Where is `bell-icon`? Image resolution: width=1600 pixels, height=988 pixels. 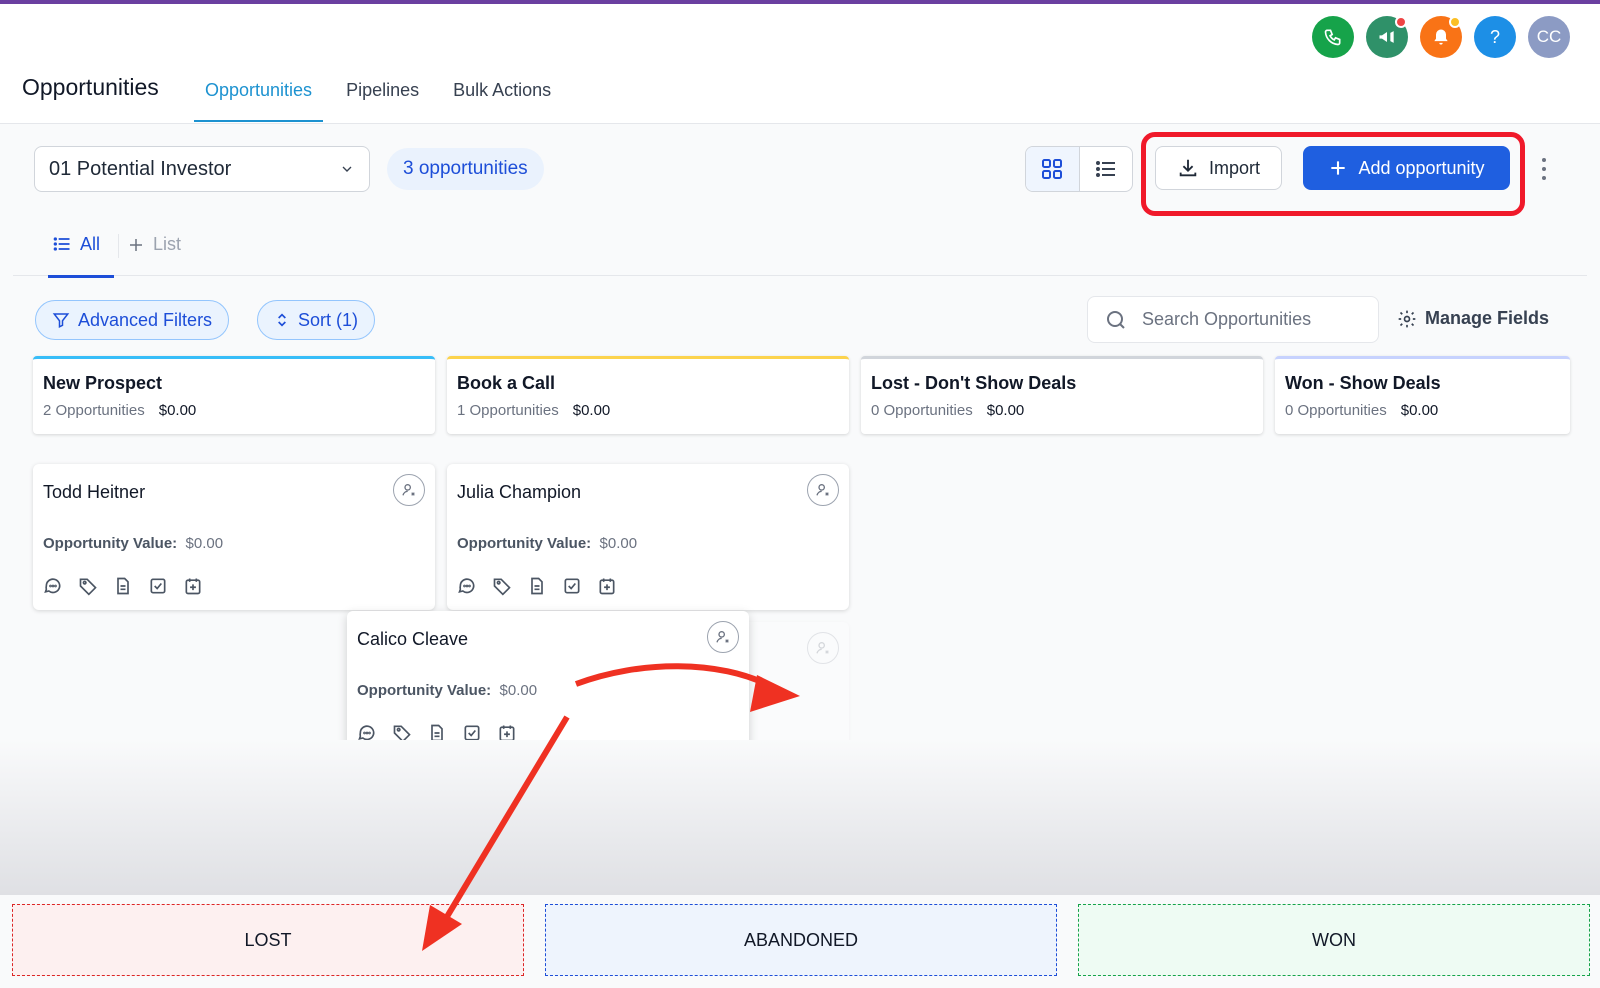
bell-icon is located at coordinates (1441, 37).